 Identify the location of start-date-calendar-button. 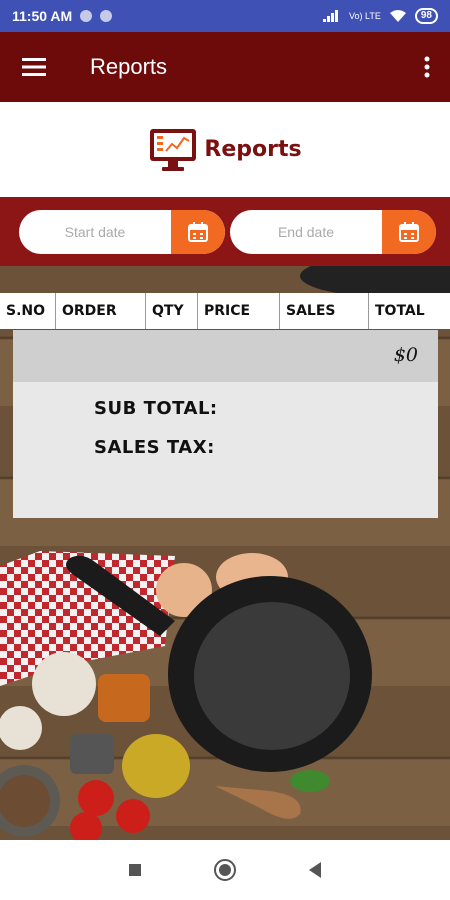
(198, 232).